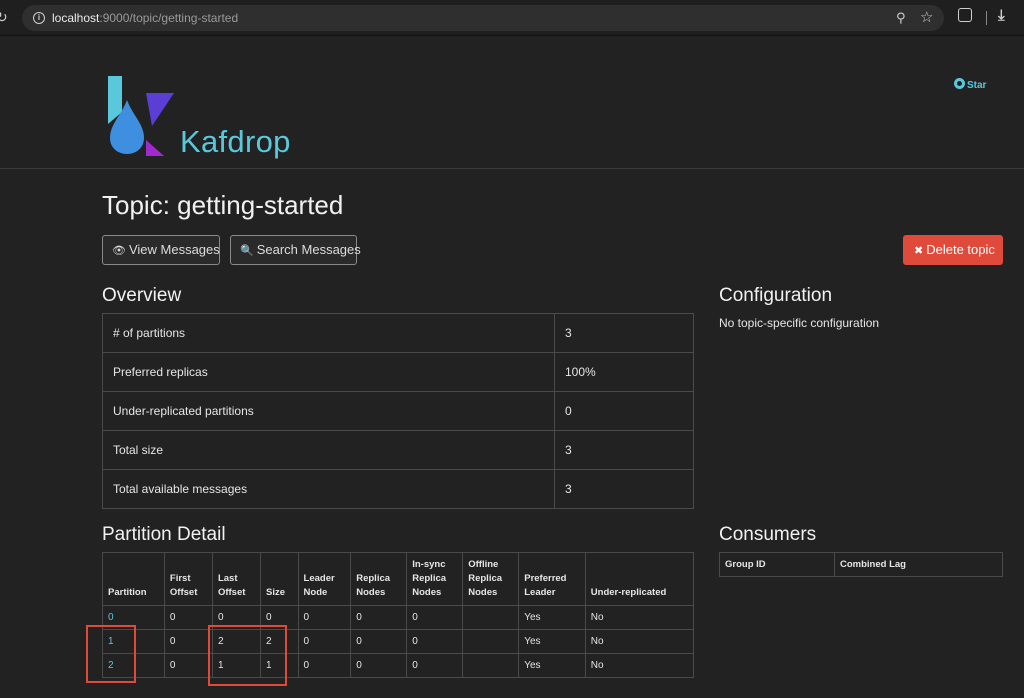 Image resolution: width=1024 pixels, height=698 pixels. Describe the element at coordinates (247, 655) in the screenshot. I see `highlight-box-offset-size` at that location.